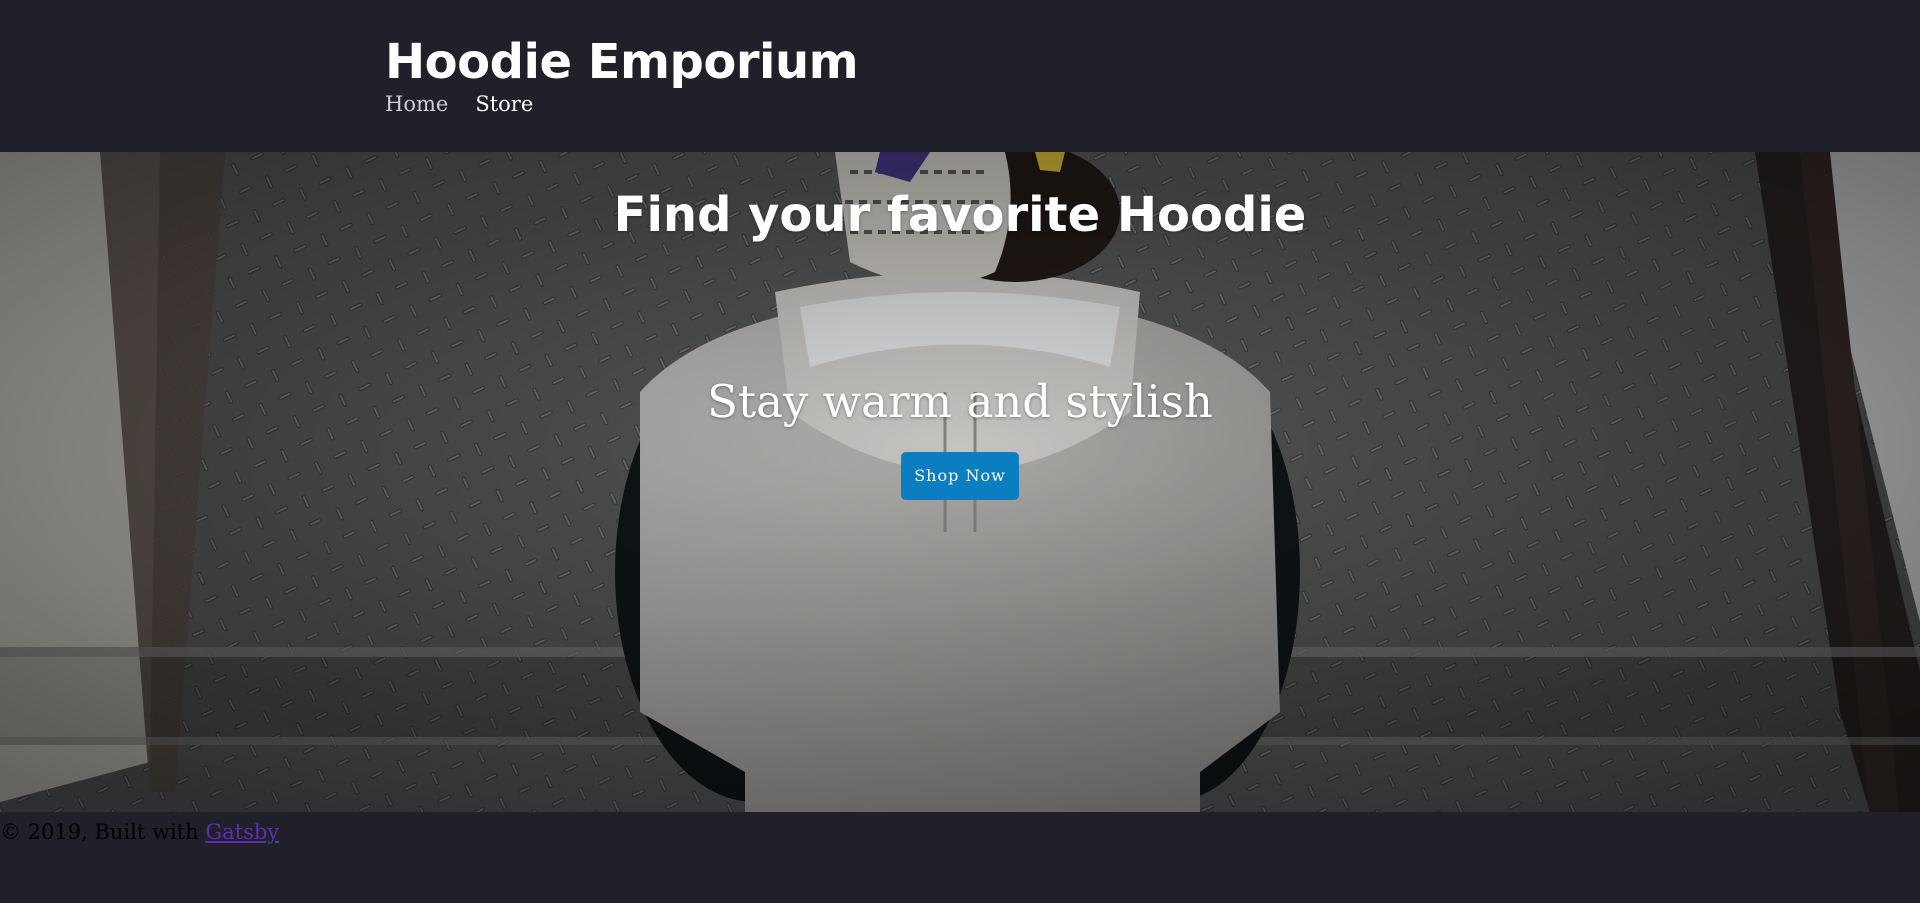 This screenshot has height=903, width=1920. What do you see at coordinates (960, 401) in the screenshot?
I see `hero-subheadline: Stay warm and stylish` at bounding box center [960, 401].